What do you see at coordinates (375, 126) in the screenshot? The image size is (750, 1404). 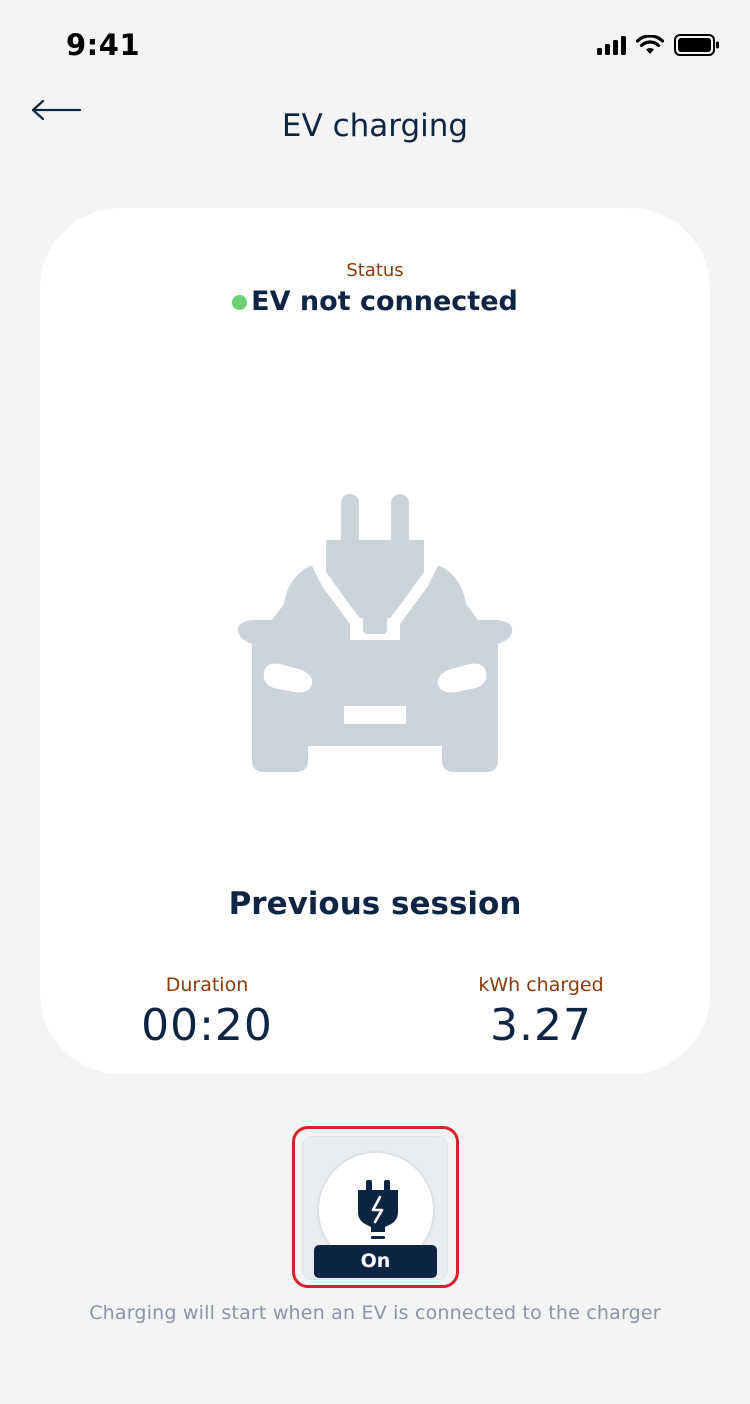 I see `page-title: EV charging` at bounding box center [375, 126].